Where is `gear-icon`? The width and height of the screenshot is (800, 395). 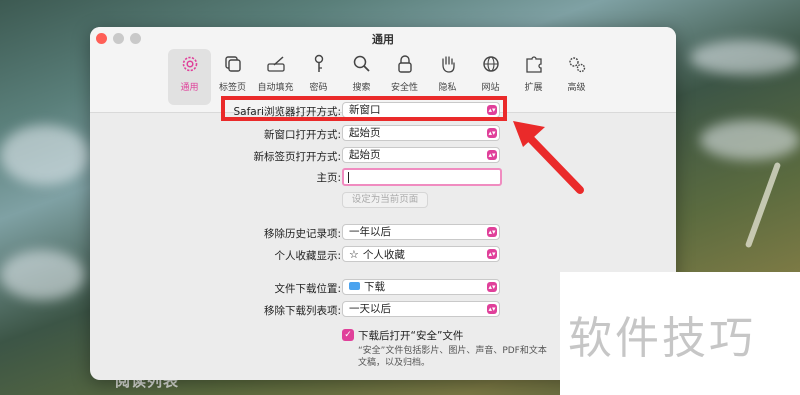 gear-icon is located at coordinates (189, 64).